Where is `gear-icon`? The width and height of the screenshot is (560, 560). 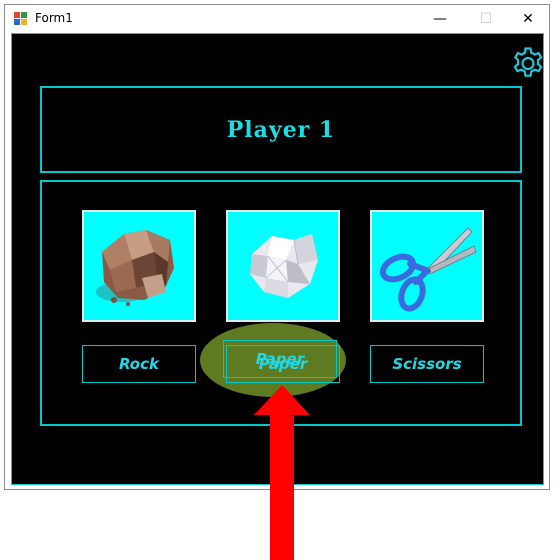
gear-icon is located at coordinates (528, 64).